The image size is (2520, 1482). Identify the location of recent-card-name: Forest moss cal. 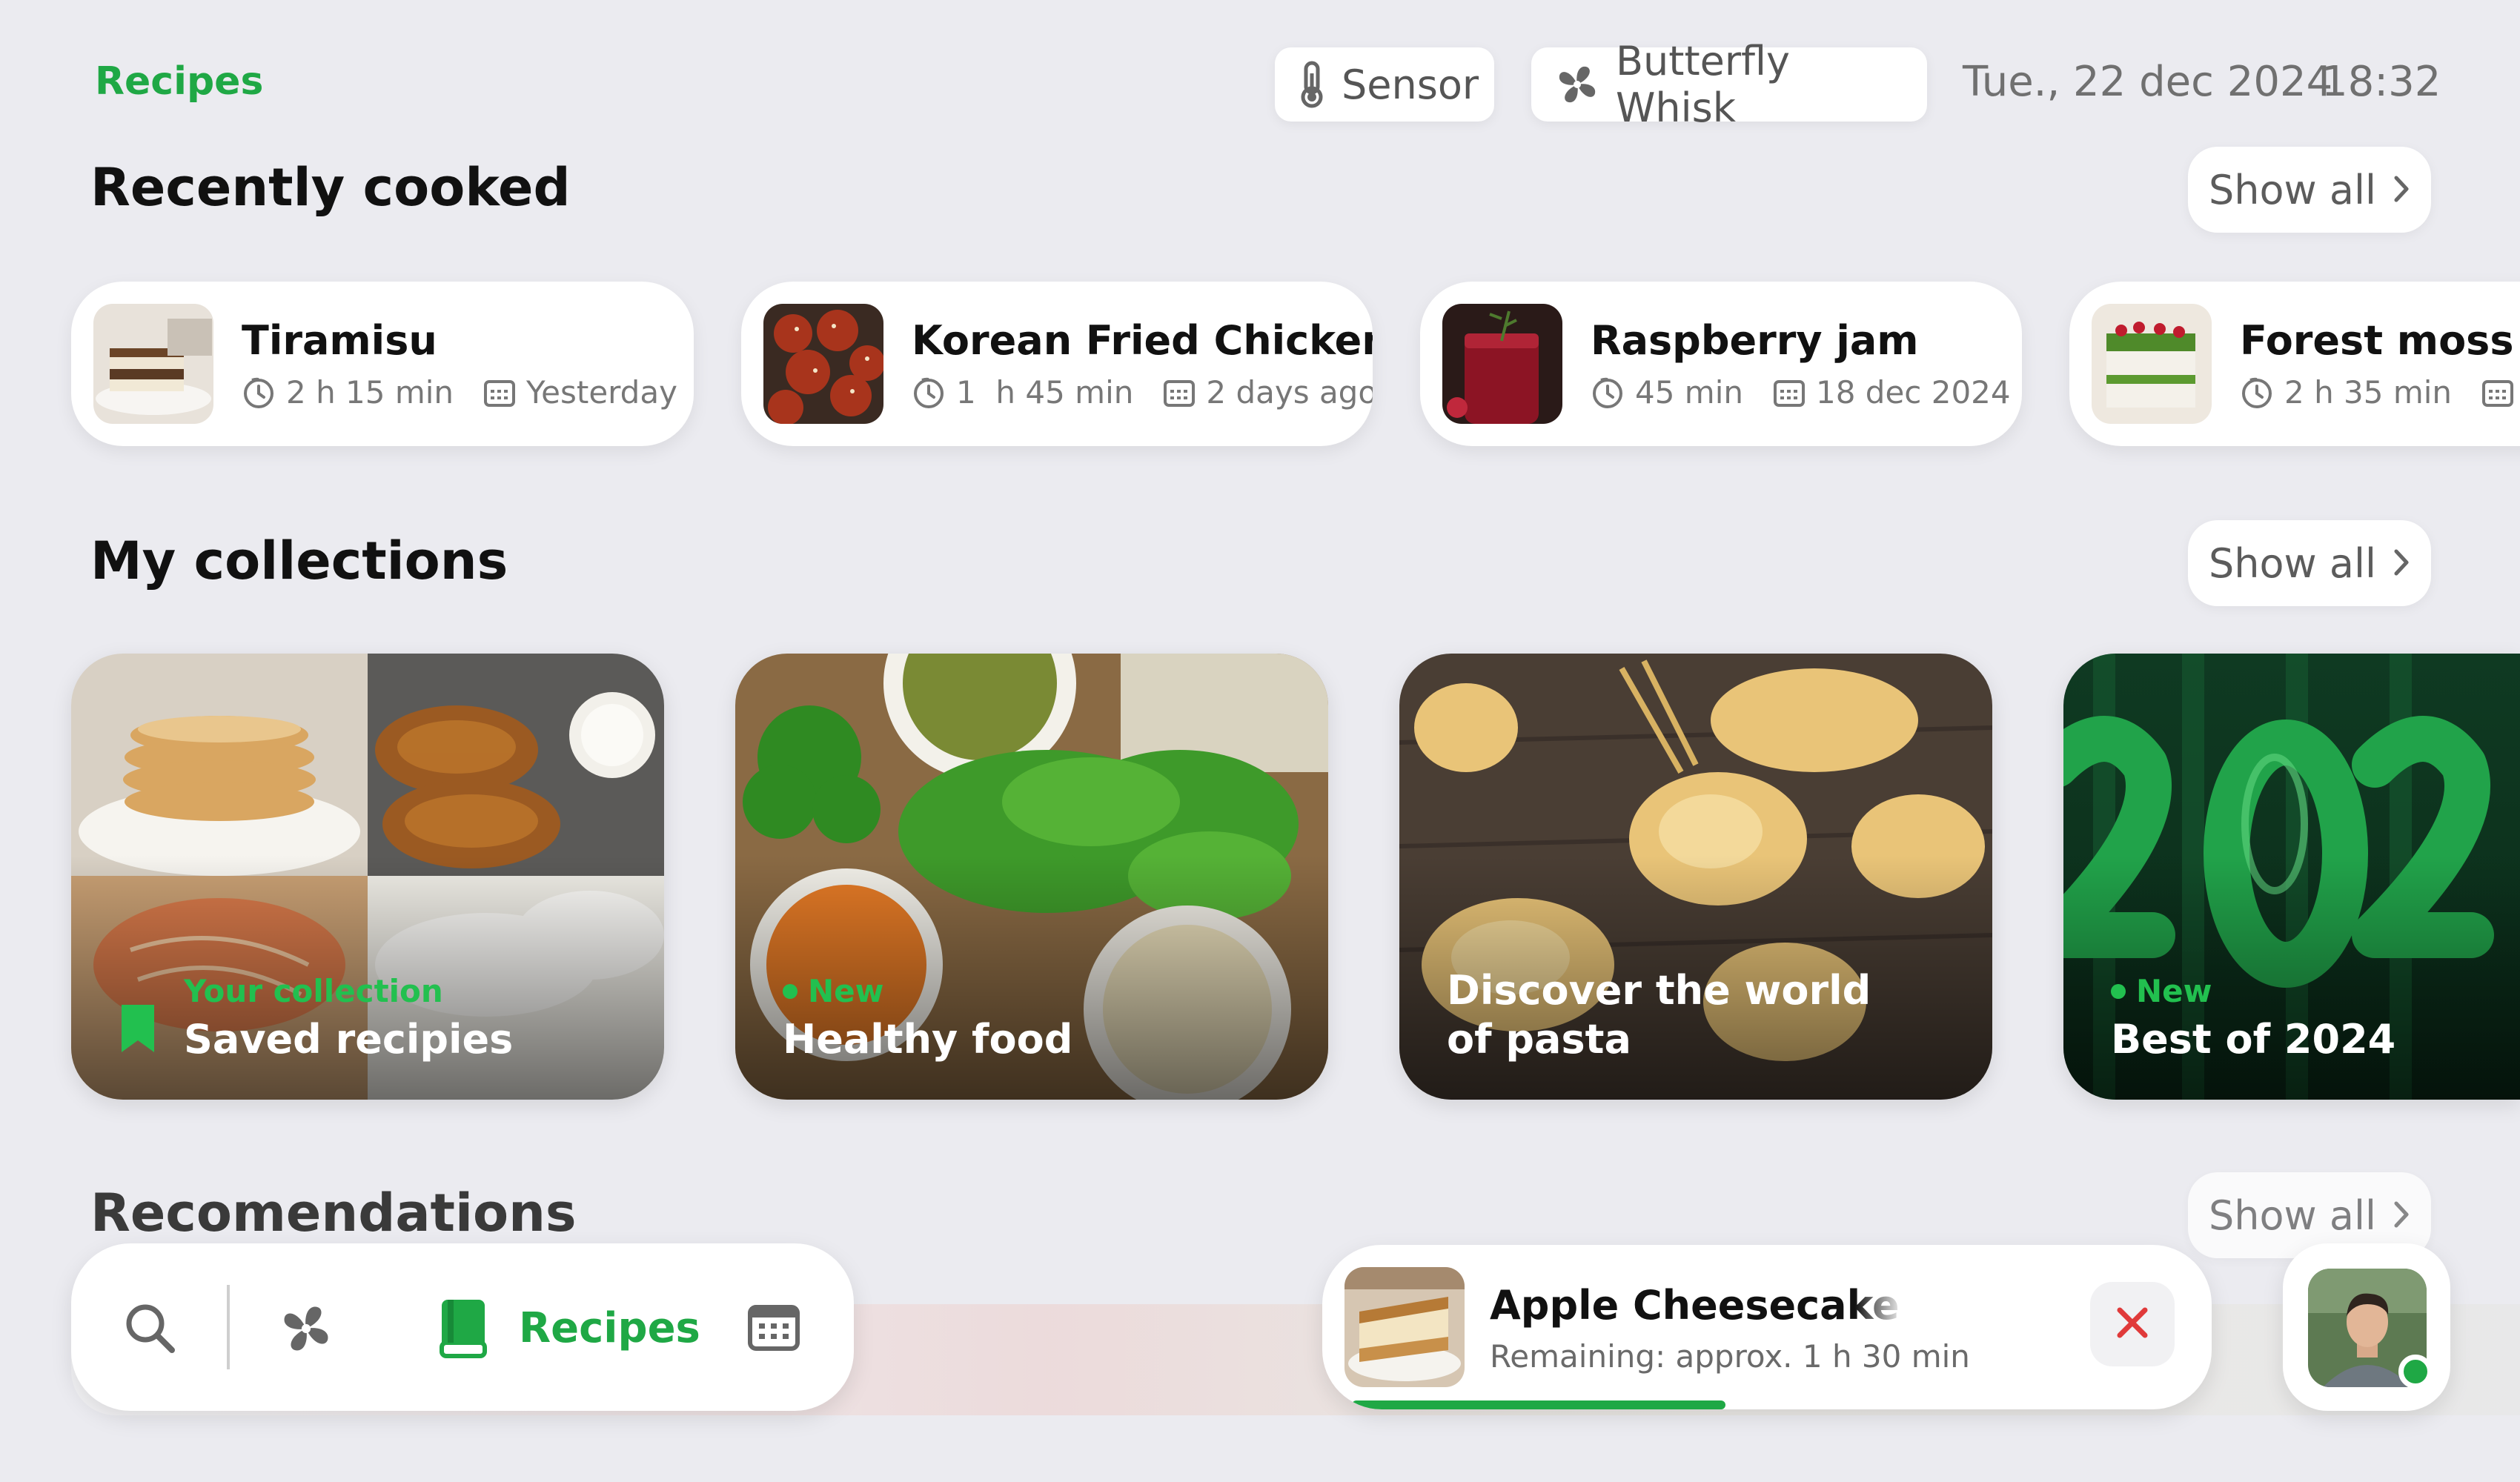
(2380, 340).